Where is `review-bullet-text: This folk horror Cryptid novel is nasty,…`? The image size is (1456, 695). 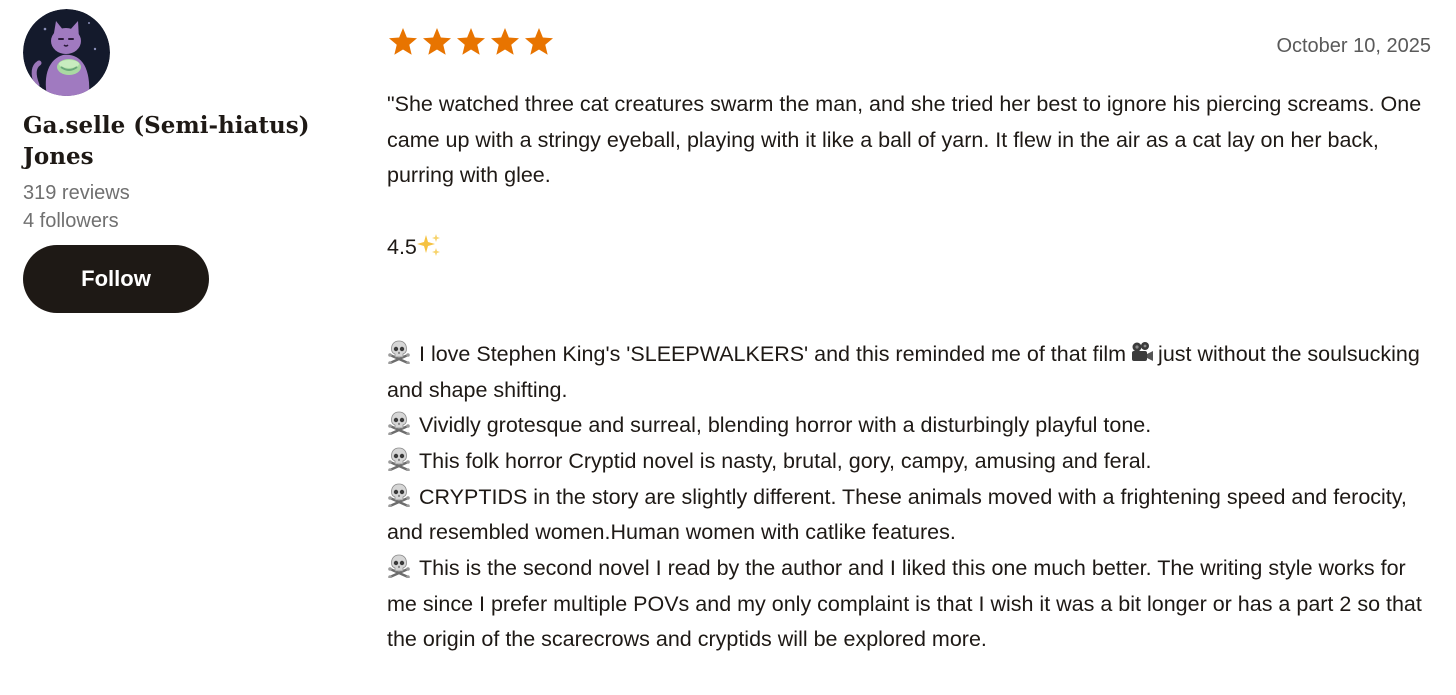
review-bullet-text: This folk horror Cryptid novel is nasty,… is located at coordinates (785, 460).